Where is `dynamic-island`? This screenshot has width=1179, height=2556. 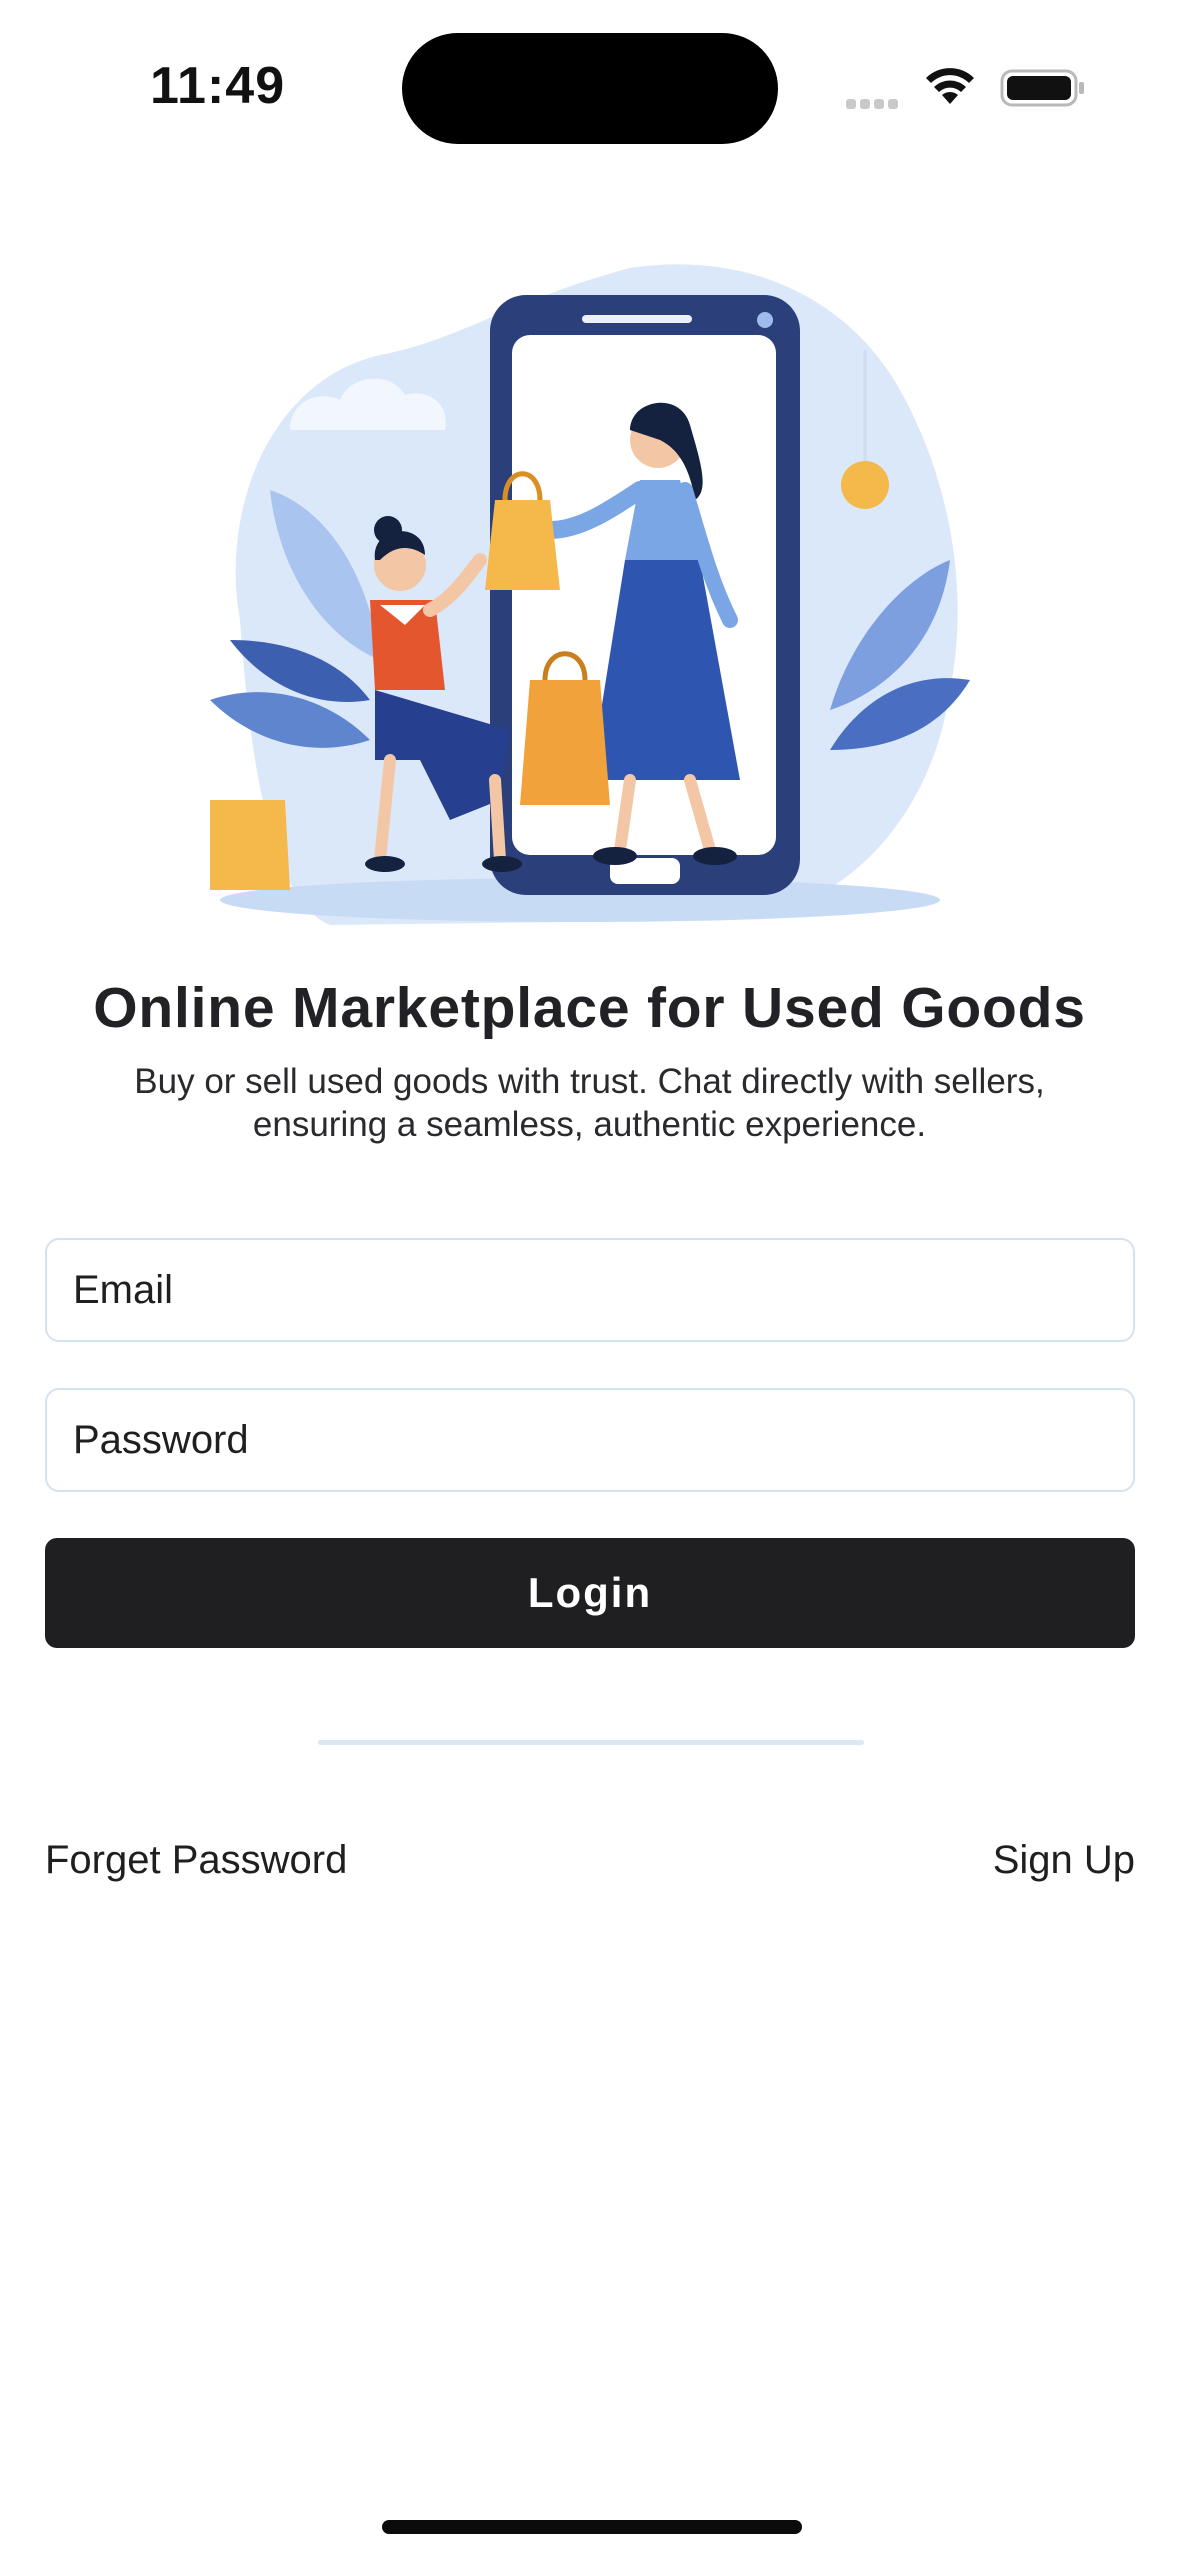
dynamic-island is located at coordinates (590, 88).